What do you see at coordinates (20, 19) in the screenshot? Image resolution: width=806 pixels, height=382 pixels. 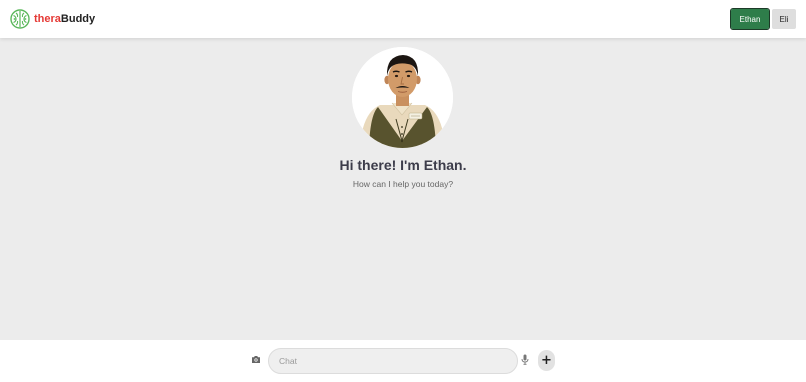 I see `brain-icon` at bounding box center [20, 19].